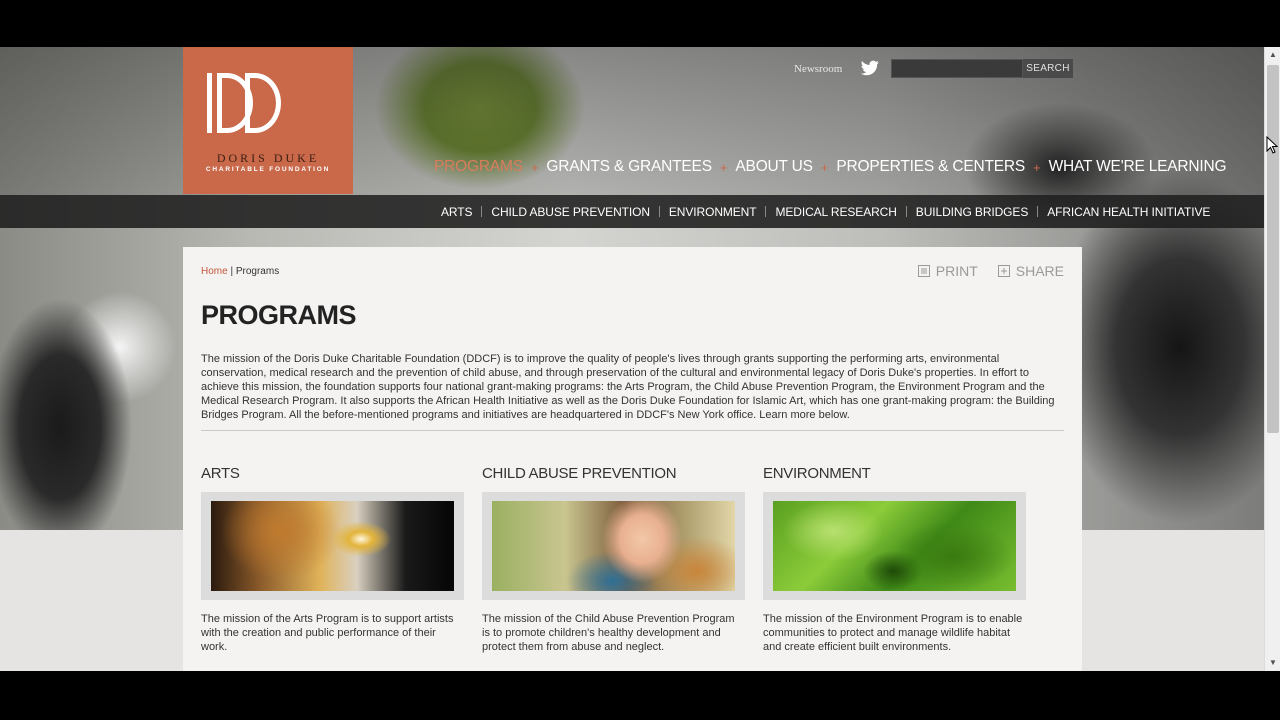  Describe the element at coordinates (214, 271) in the screenshot. I see `breadcrumb-home-link: Home` at that location.